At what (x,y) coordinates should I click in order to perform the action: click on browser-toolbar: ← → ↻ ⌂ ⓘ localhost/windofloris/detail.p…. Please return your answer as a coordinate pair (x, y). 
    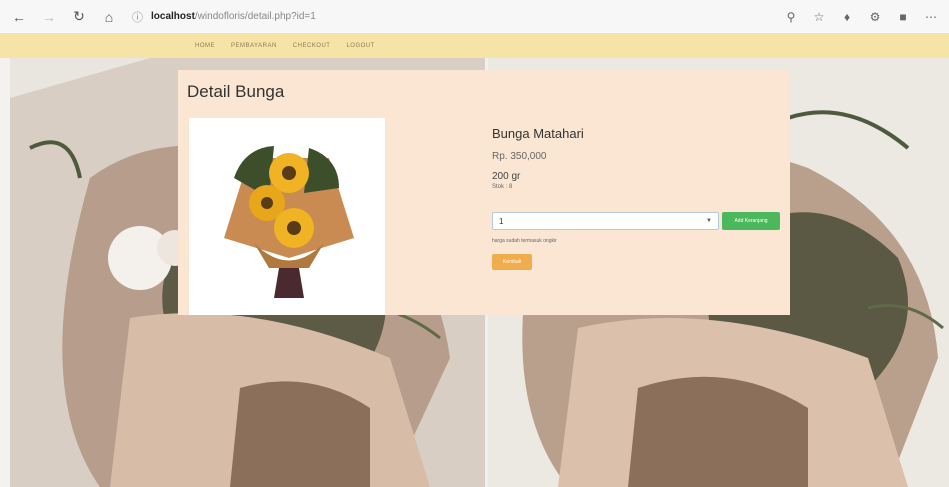
    Looking at the image, I should click on (474, 17).